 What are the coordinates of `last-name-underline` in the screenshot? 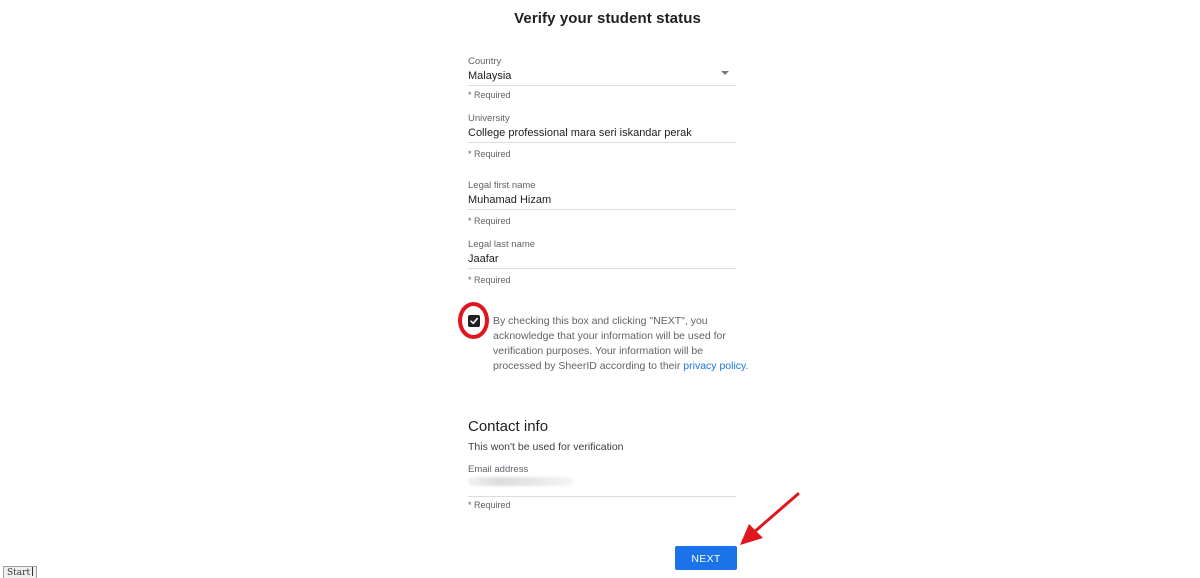 It's located at (602, 268).